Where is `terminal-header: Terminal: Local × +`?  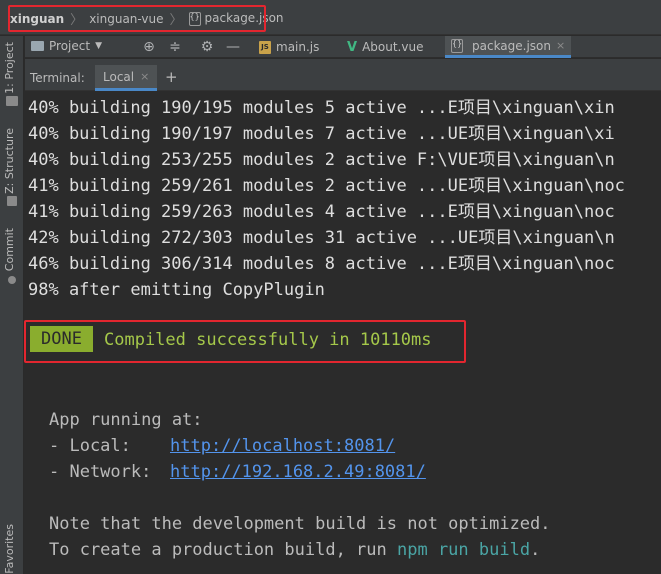 terminal-header: Terminal: Local × + is located at coordinates (343, 75).